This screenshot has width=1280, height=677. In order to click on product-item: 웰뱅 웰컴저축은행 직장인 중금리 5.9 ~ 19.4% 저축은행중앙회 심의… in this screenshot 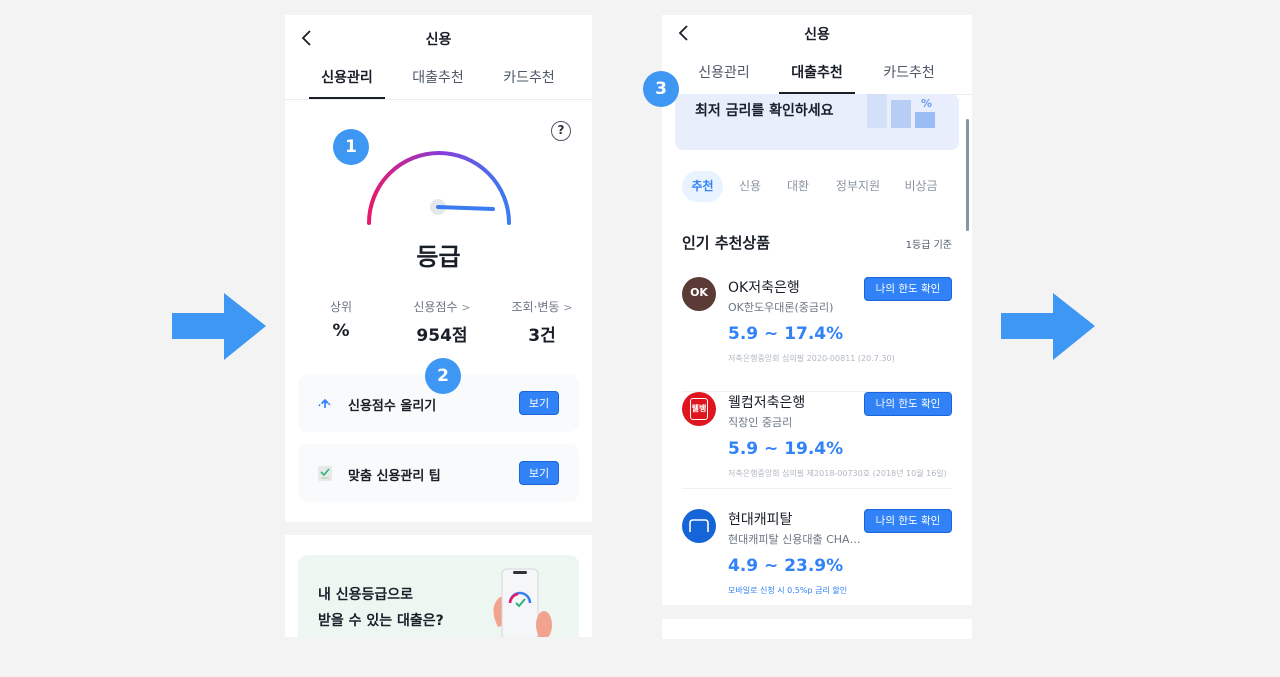, I will do `click(817, 440)`.